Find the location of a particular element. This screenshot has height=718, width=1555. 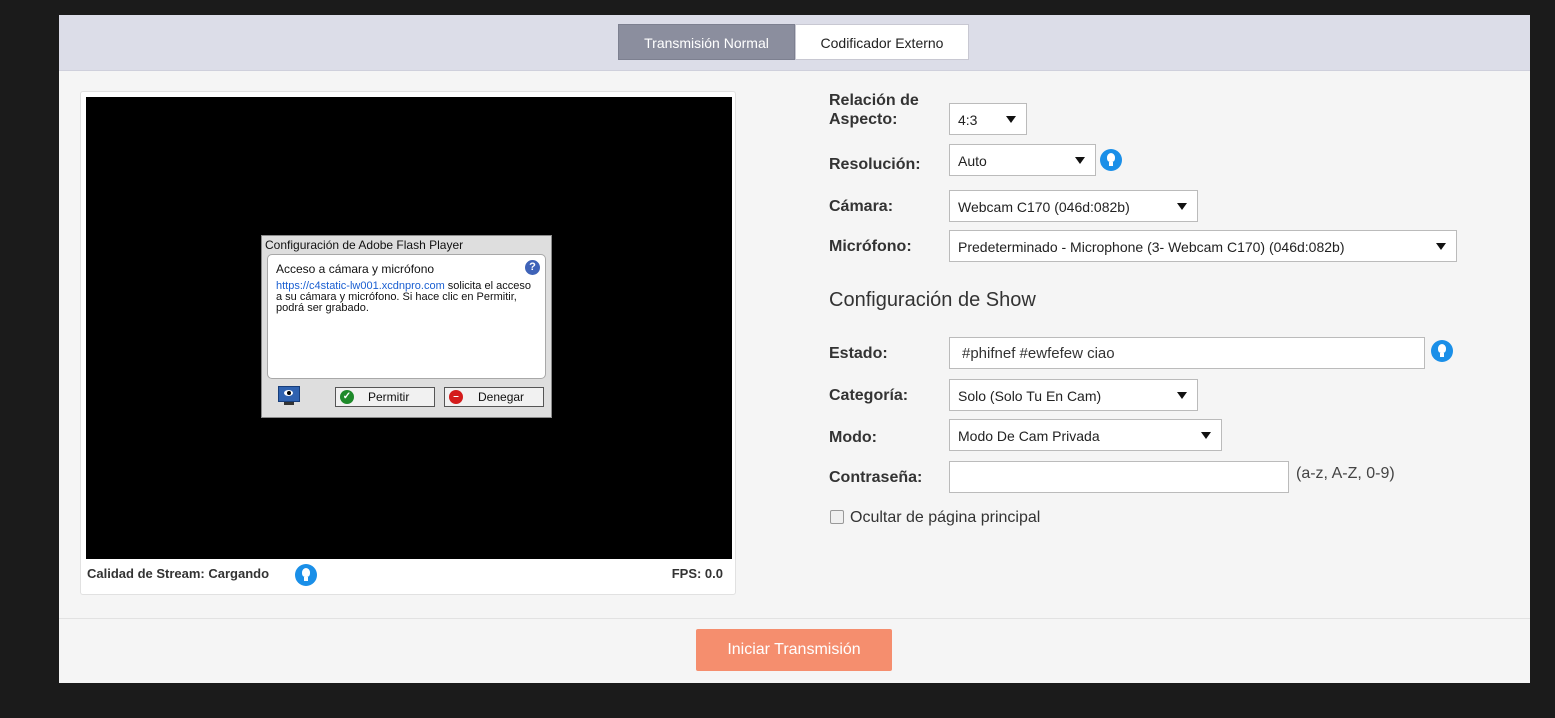

flash-dialog-title: Configuración de Adobe Flash Player is located at coordinates (364, 245).